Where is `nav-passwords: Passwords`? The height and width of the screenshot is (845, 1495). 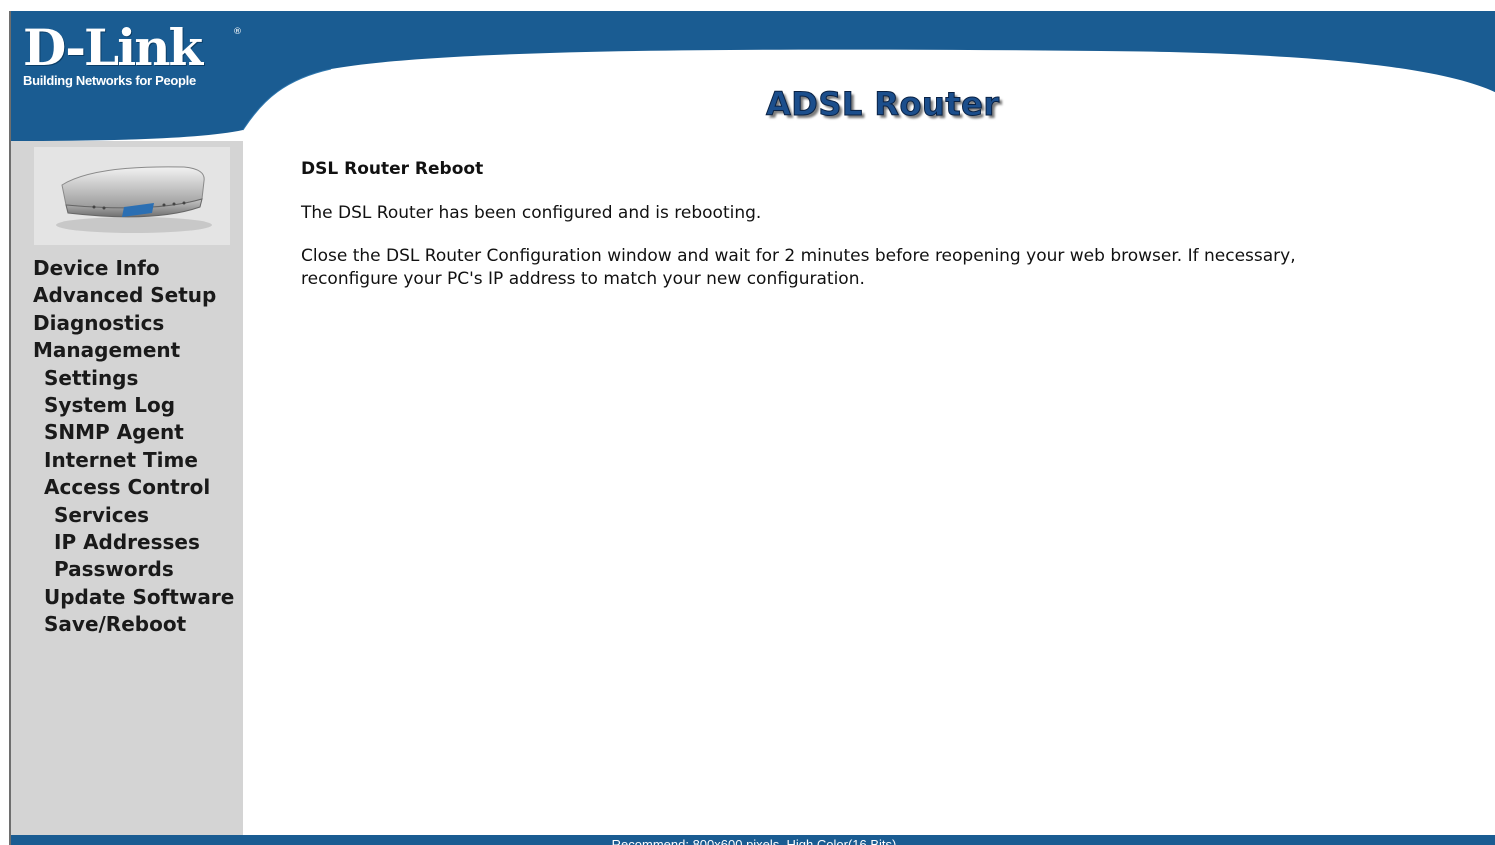 nav-passwords: Passwords is located at coordinates (127, 569).